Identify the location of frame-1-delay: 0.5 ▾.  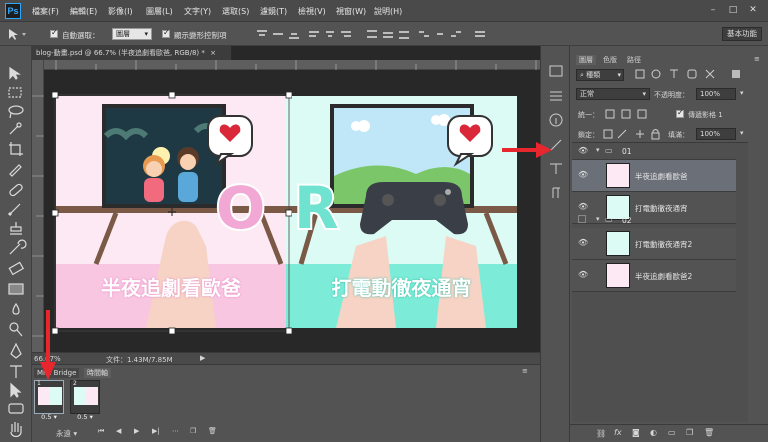
(49, 417).